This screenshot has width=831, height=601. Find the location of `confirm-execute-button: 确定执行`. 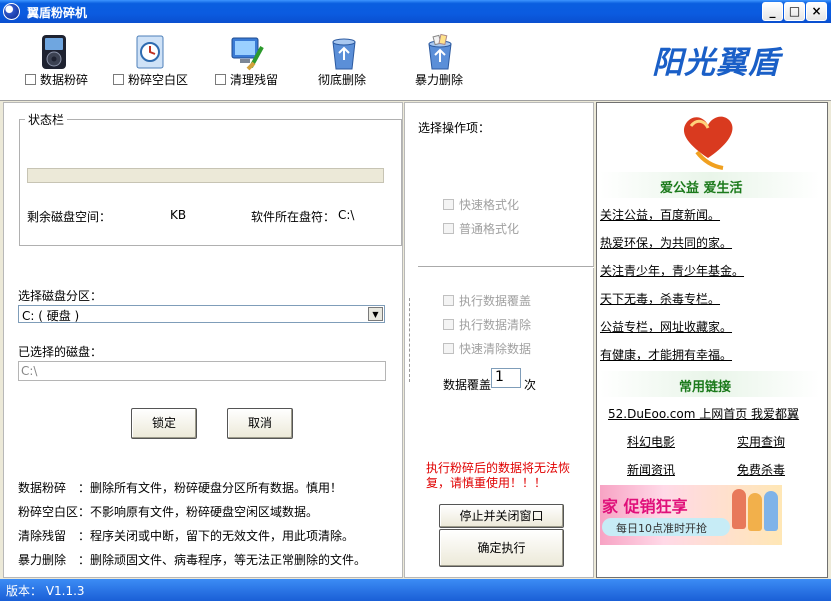

confirm-execute-button: 确定执行 is located at coordinates (501, 548).